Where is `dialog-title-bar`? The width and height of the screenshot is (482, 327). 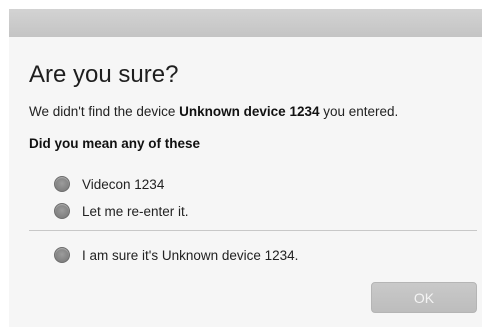 dialog-title-bar is located at coordinates (245, 23).